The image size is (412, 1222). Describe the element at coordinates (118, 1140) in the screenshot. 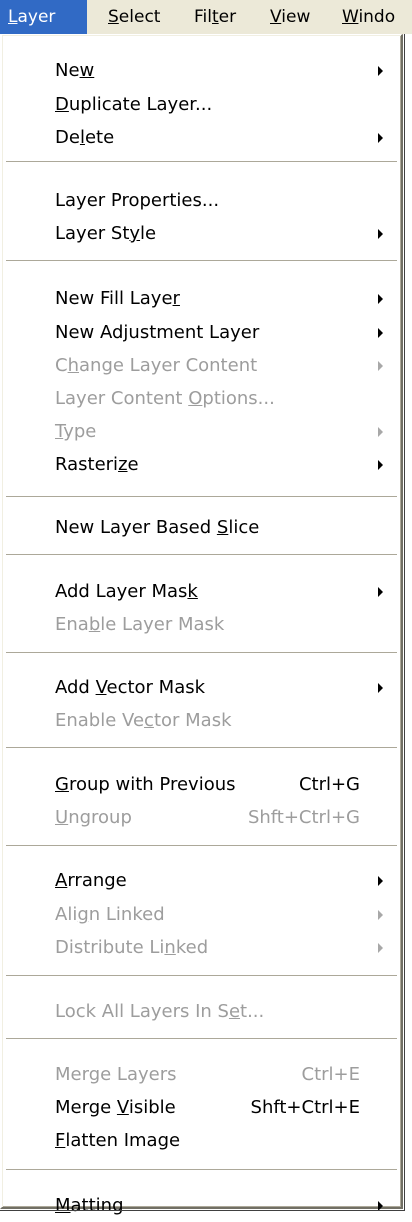

I see `menu-item-label: Flatten Image` at that location.